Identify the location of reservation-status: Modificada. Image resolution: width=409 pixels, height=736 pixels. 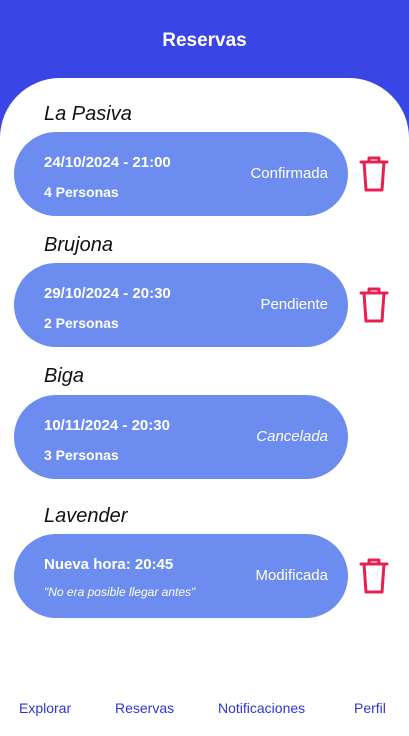
(291, 575).